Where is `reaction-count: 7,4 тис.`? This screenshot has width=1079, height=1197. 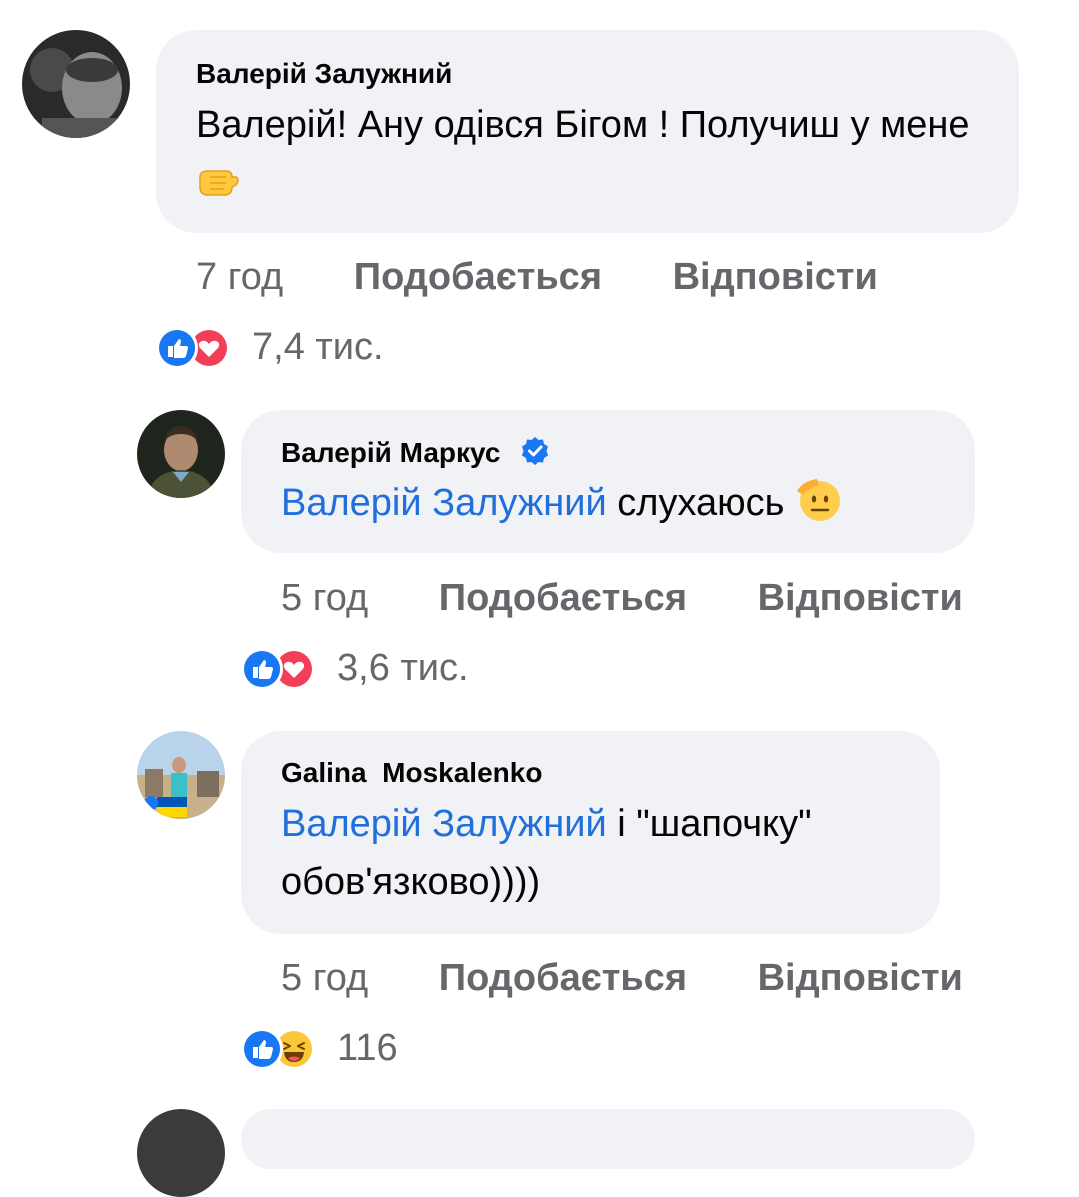 reaction-count: 7,4 тис. is located at coordinates (318, 347).